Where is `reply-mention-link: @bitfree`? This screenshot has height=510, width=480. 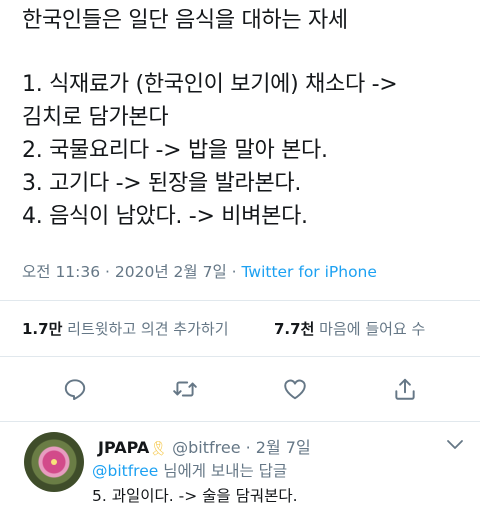
reply-mention-link: @bitfree is located at coordinates (125, 471).